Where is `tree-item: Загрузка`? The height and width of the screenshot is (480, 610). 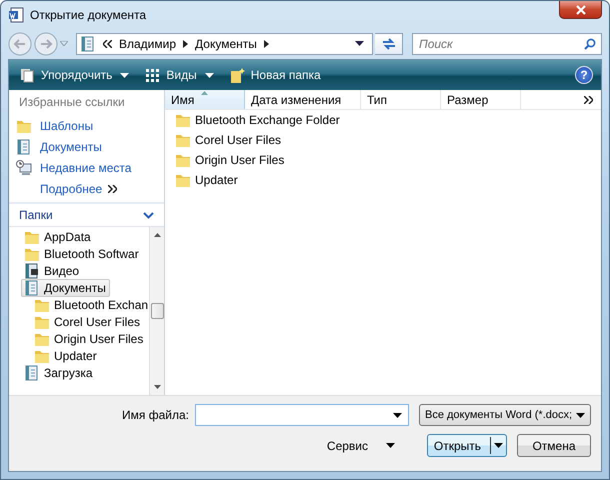
tree-item: Загрузка is located at coordinates (59, 373).